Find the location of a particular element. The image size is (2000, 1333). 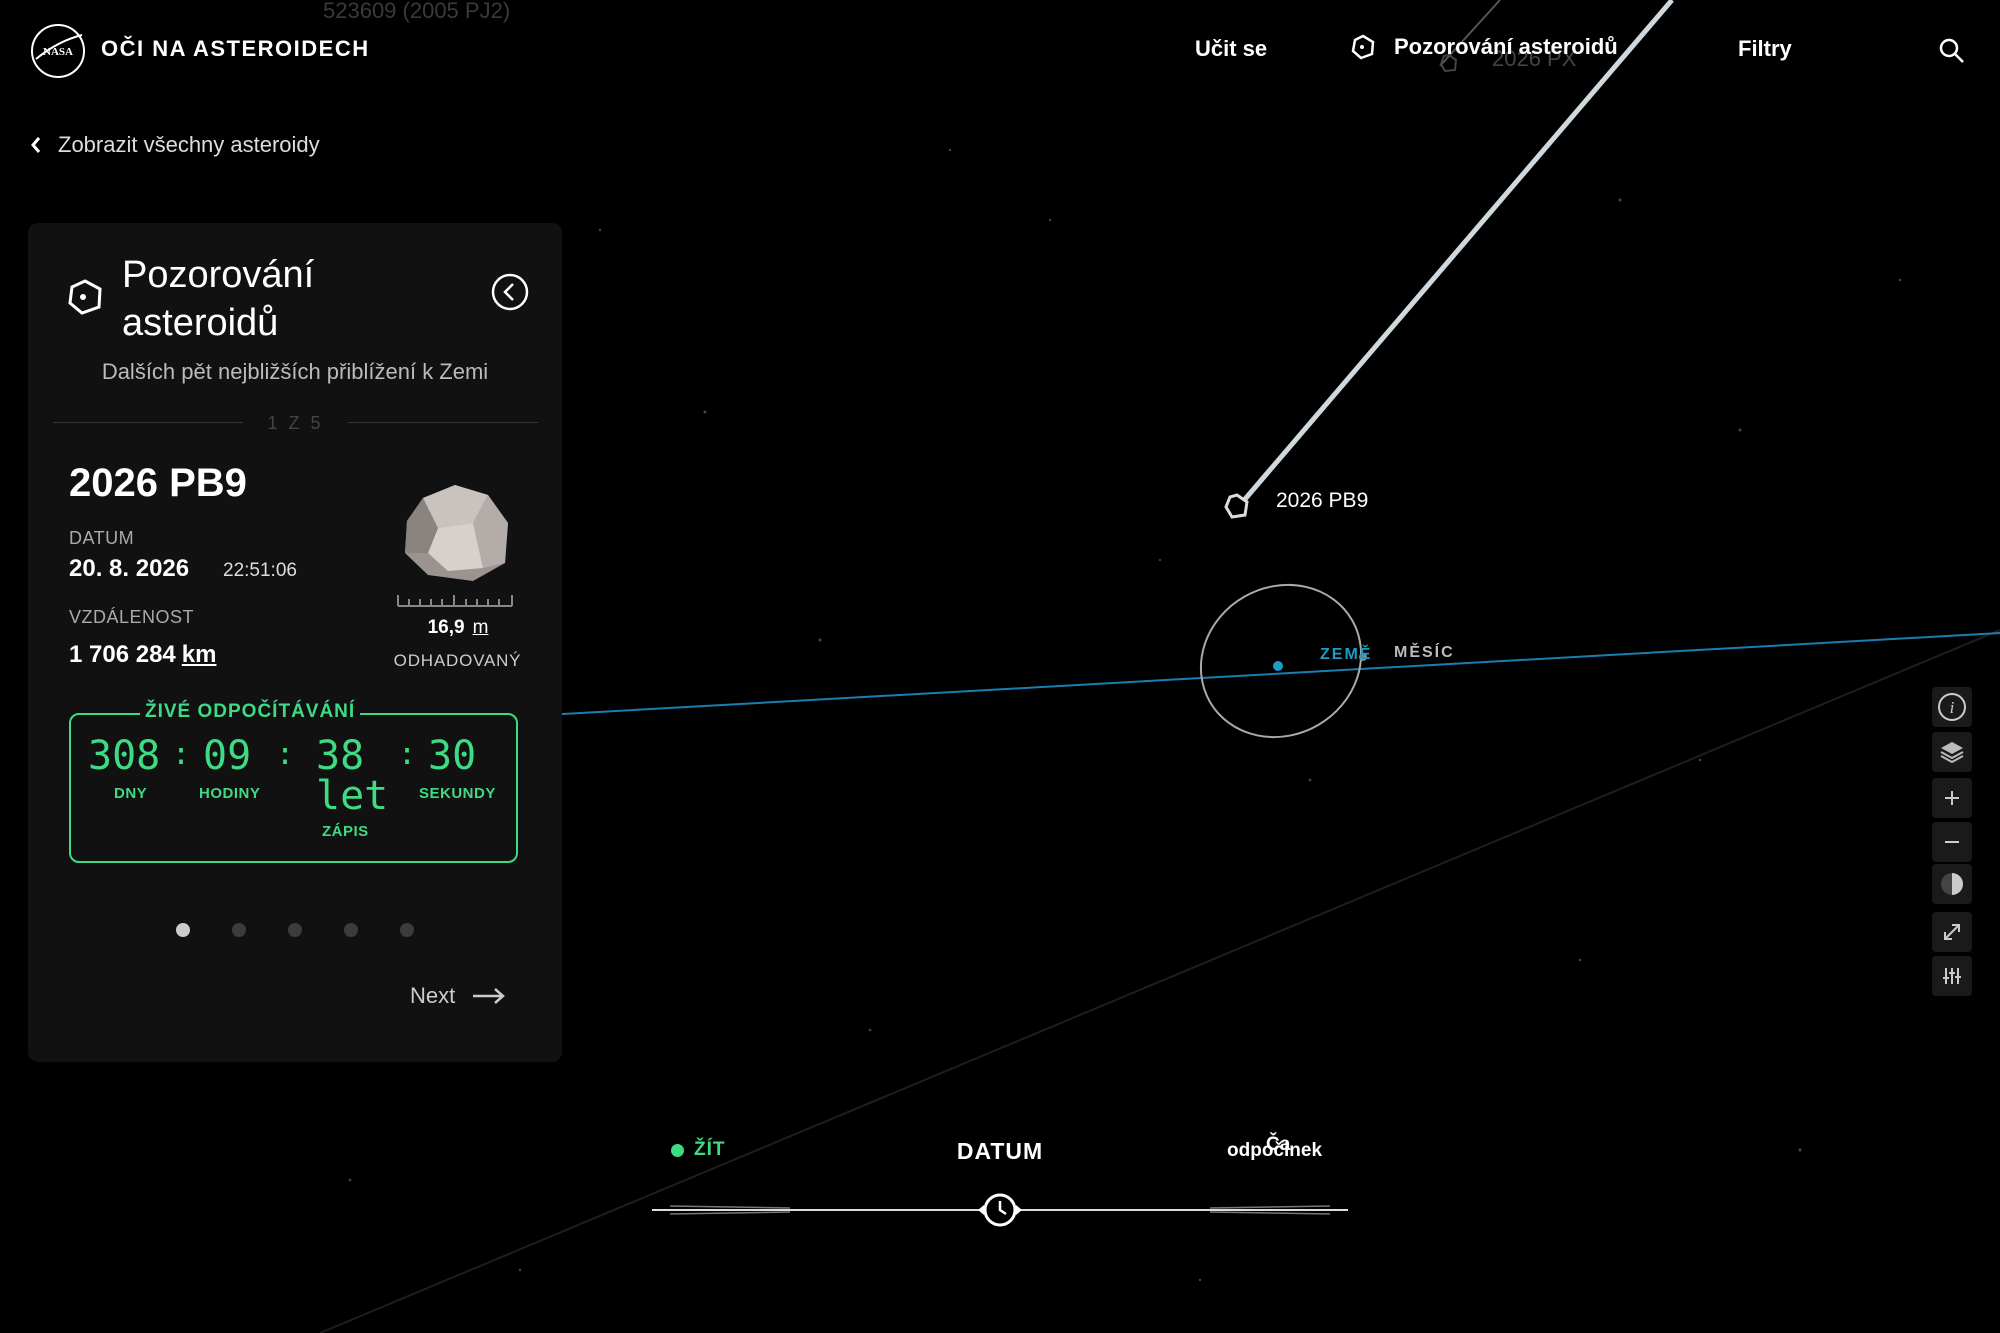

distance-unit: km is located at coordinates (199, 654).